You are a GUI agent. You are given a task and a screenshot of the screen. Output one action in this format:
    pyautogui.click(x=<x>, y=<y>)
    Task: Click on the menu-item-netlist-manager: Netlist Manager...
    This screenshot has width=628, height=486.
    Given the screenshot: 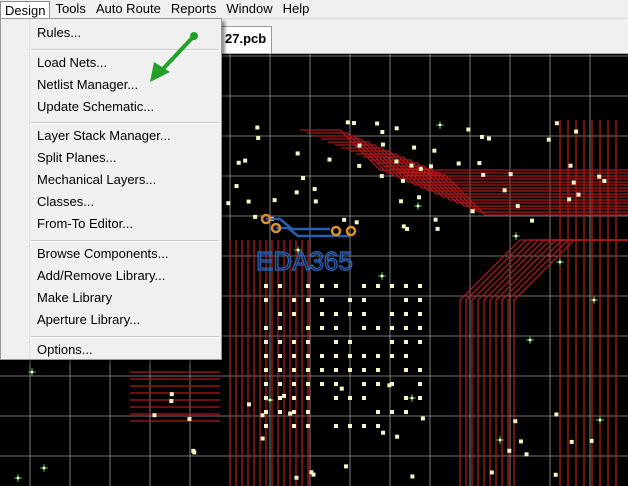 What is the action you would take?
    pyautogui.click(x=111, y=85)
    